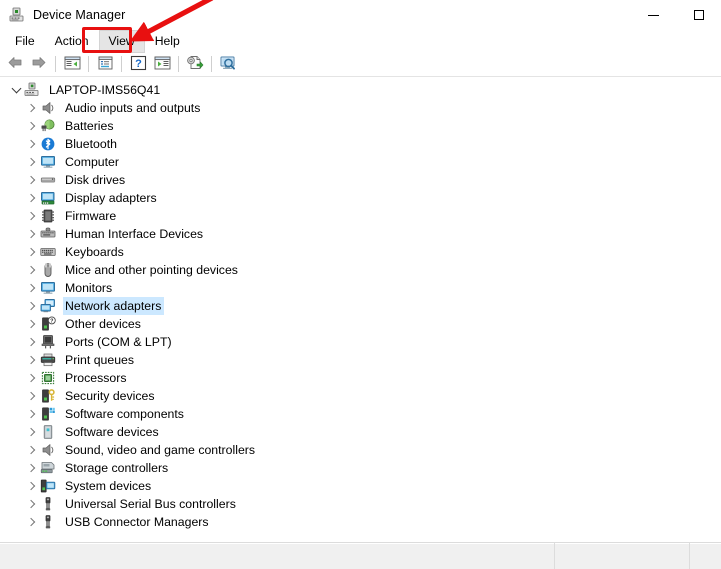 The height and width of the screenshot is (569, 721). Describe the element at coordinates (360, 270) in the screenshot. I see `tree-item-mice-and-other-pointing-devices: Mice and other pointing devices` at that location.